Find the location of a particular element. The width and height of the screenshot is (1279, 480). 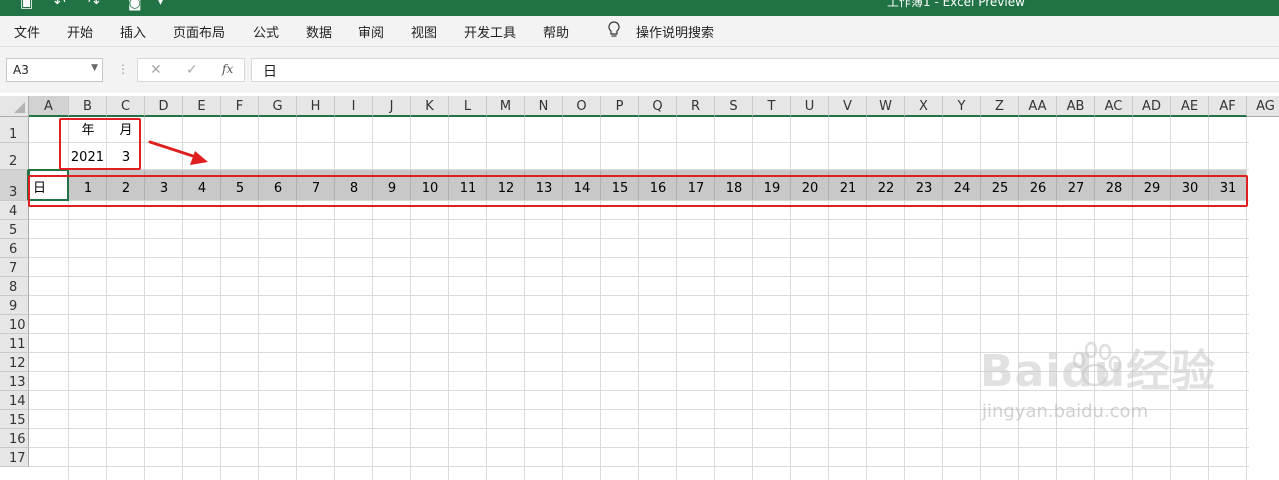

row-header-4: 4 is located at coordinates (14, 210).